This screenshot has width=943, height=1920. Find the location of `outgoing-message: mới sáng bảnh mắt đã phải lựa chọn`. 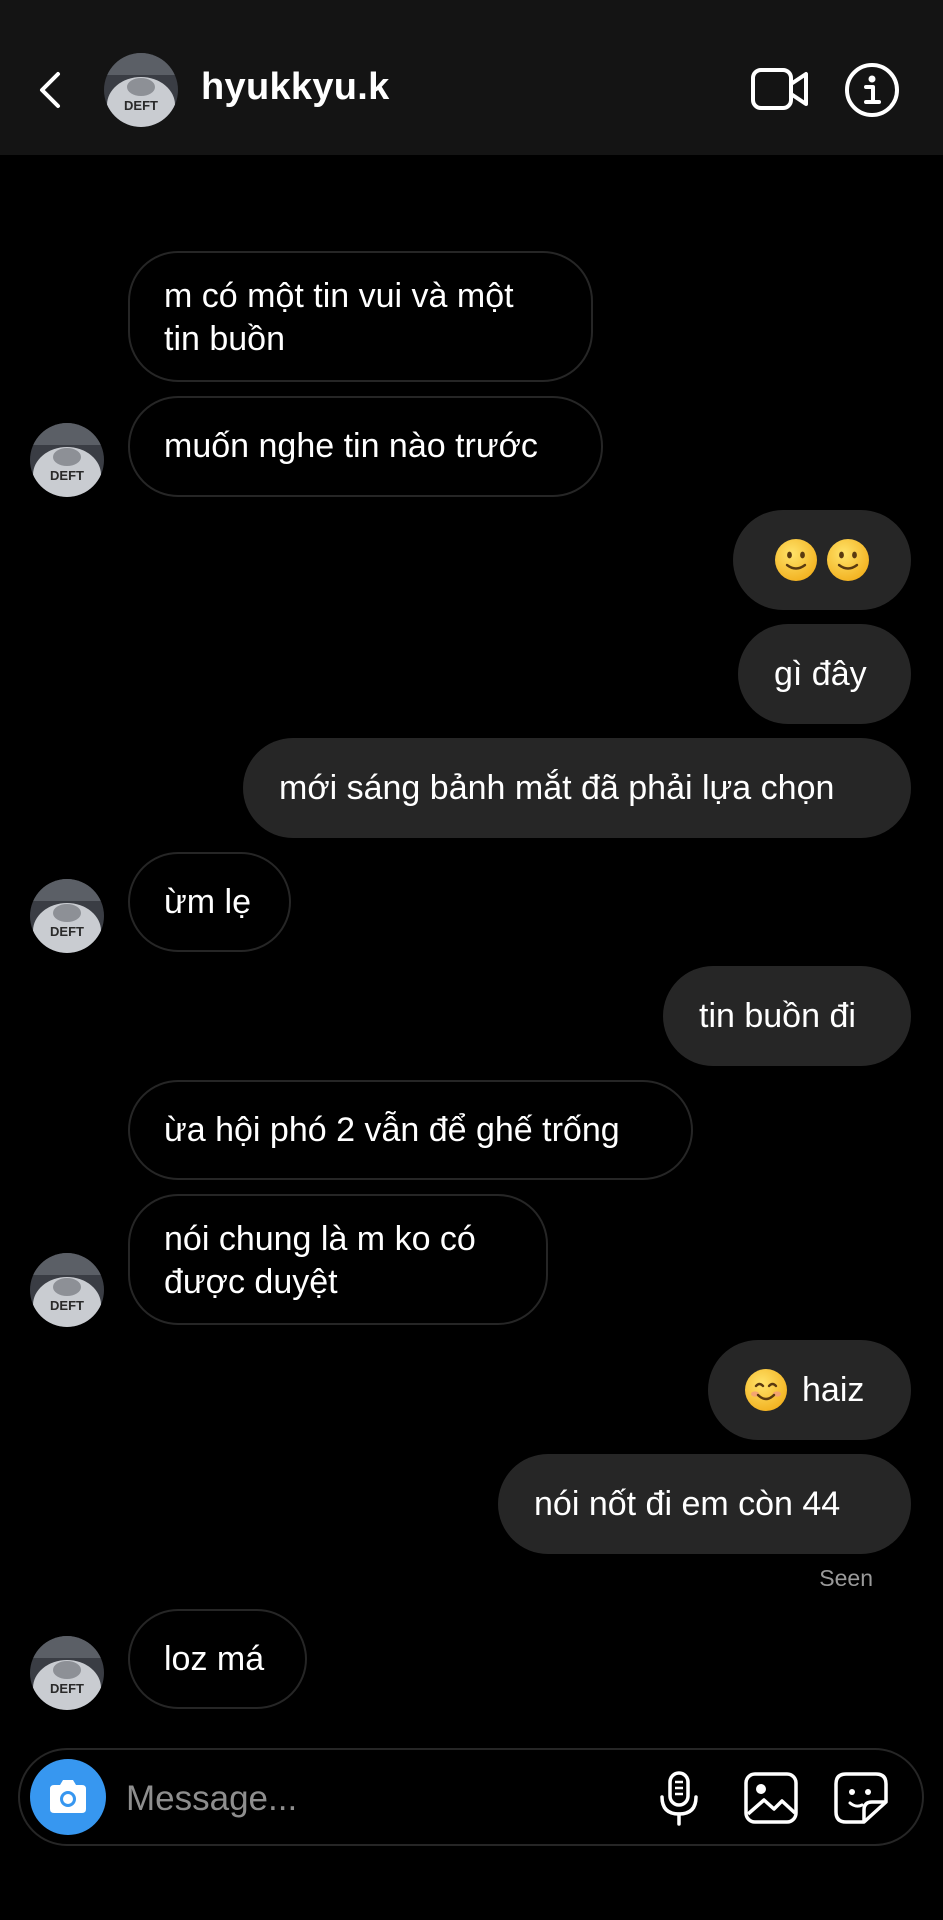

outgoing-message: mới sáng bảnh mắt đã phải lựa chọn is located at coordinates (577, 788).